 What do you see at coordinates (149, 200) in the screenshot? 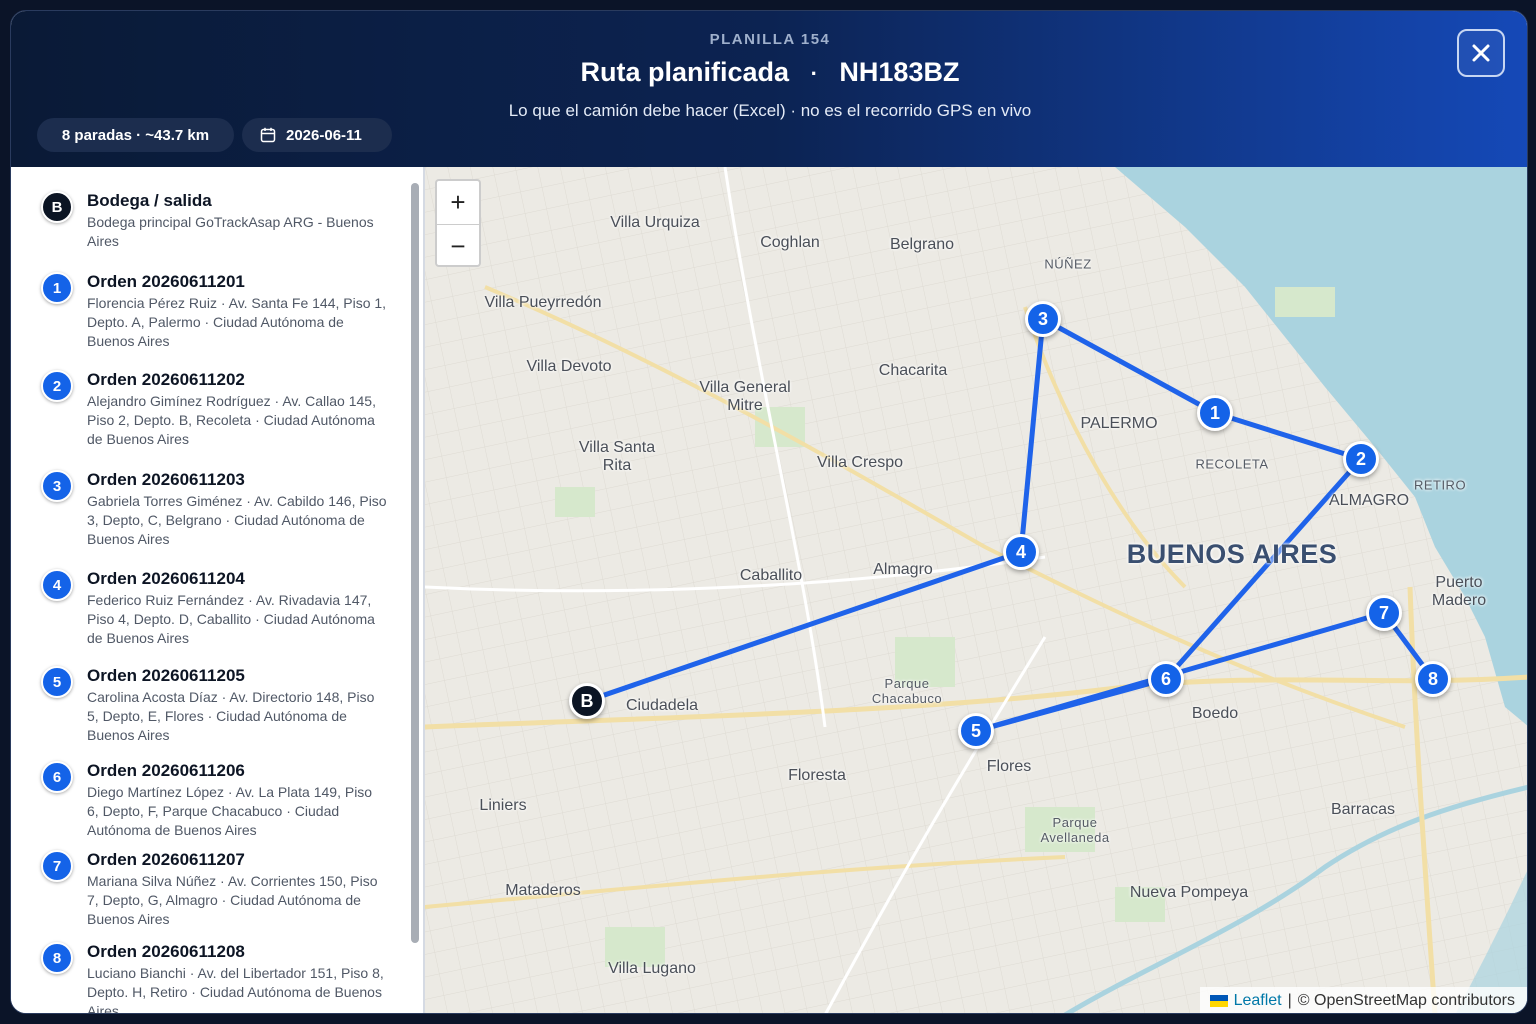
I see `stop-title: Bodega / salida` at bounding box center [149, 200].